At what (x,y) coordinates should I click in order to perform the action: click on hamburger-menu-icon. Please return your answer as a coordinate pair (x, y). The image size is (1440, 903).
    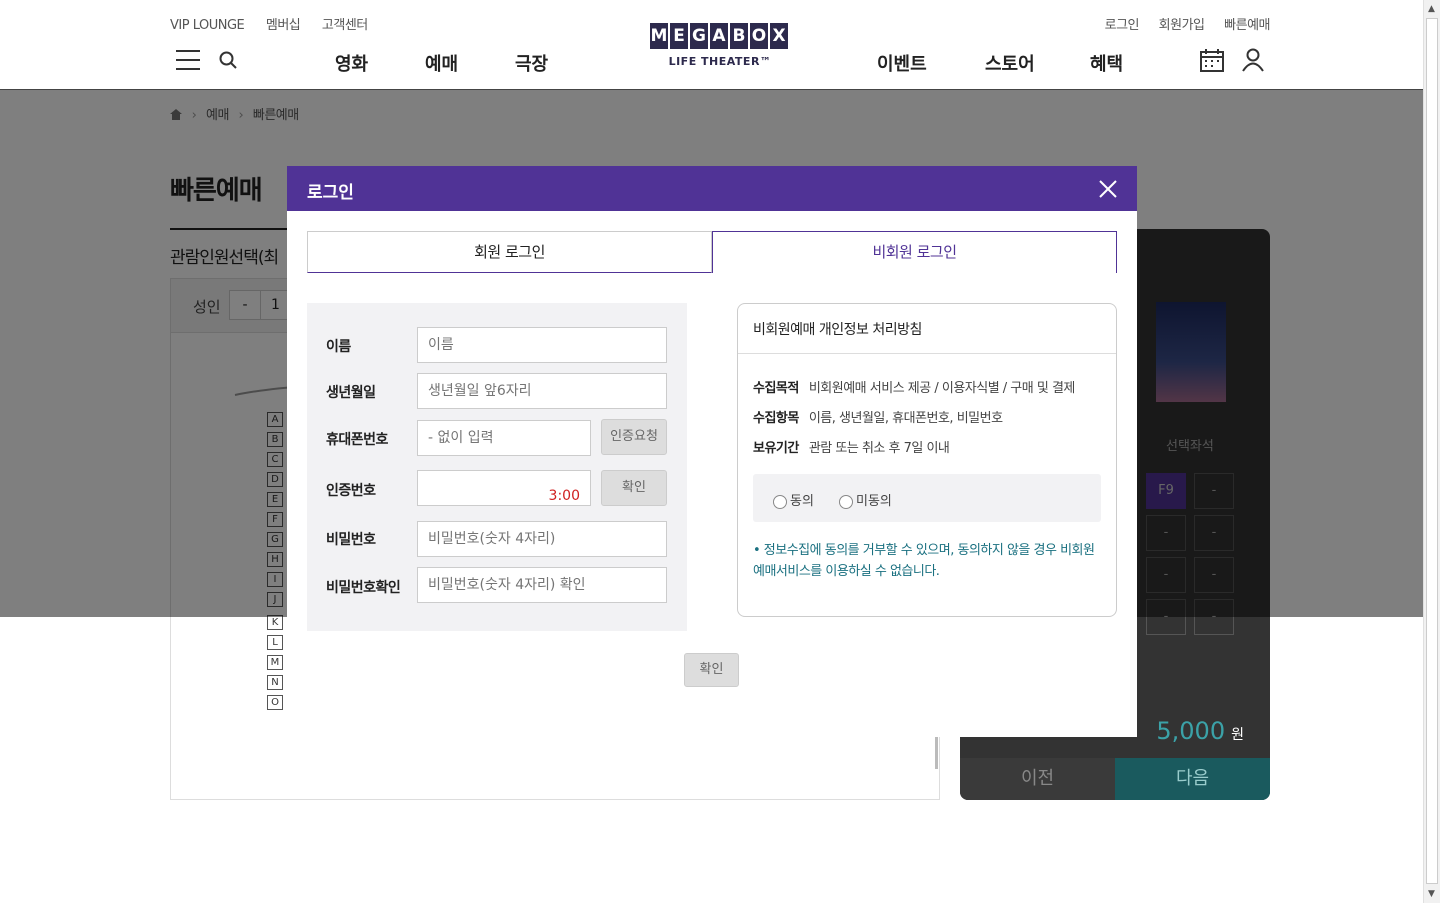
    Looking at the image, I should click on (188, 60).